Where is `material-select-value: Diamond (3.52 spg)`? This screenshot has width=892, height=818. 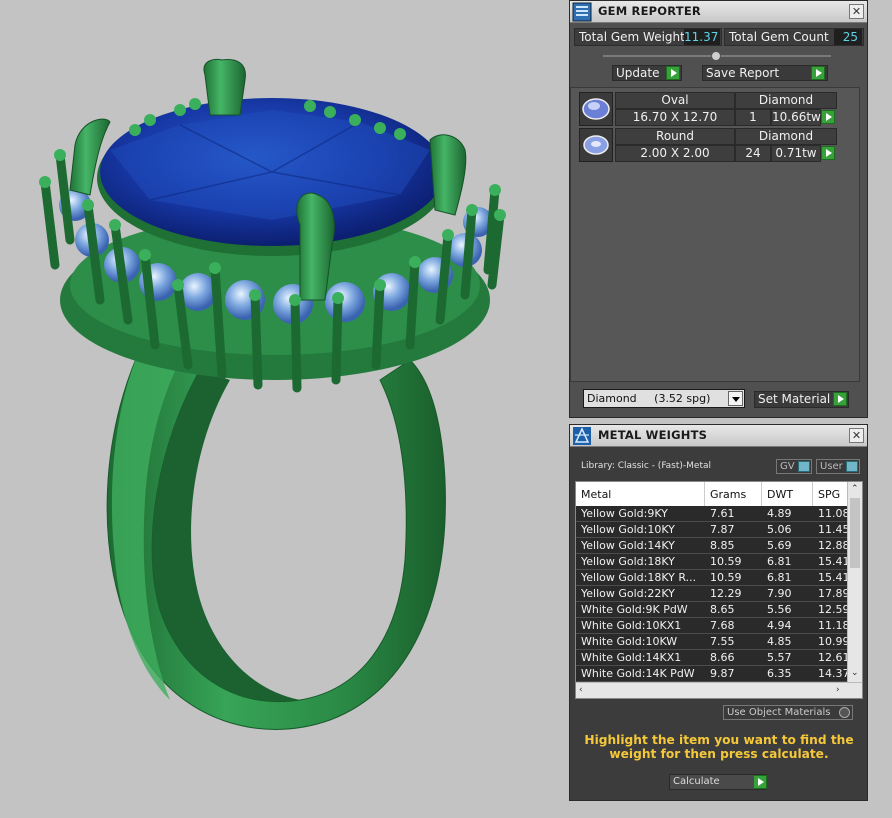 material-select-value: Diamond (3.52 spg) is located at coordinates (649, 398).